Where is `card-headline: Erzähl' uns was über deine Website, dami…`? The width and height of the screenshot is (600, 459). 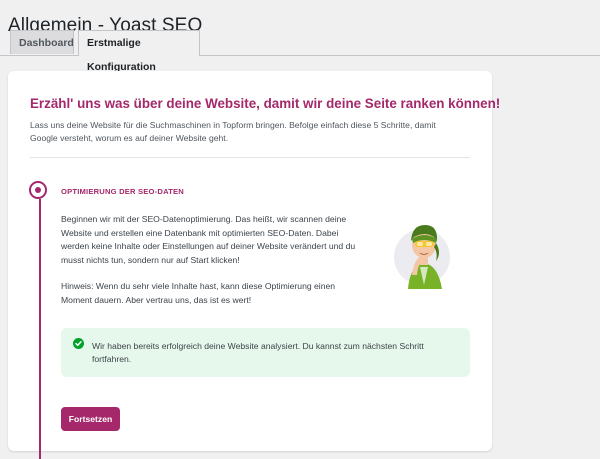 card-headline: Erzähl' uns was über deine Website, dami… is located at coordinates (265, 103).